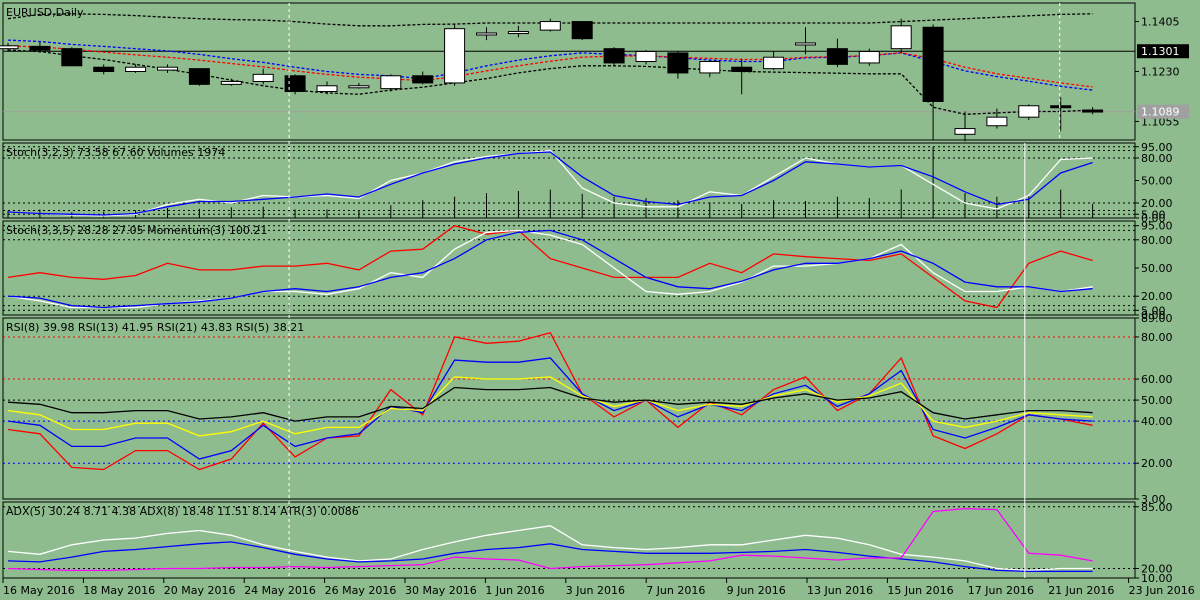  What do you see at coordinates (1157, 240) in the screenshot?
I see `panel-2-tick-label: 80.00` at bounding box center [1157, 240].